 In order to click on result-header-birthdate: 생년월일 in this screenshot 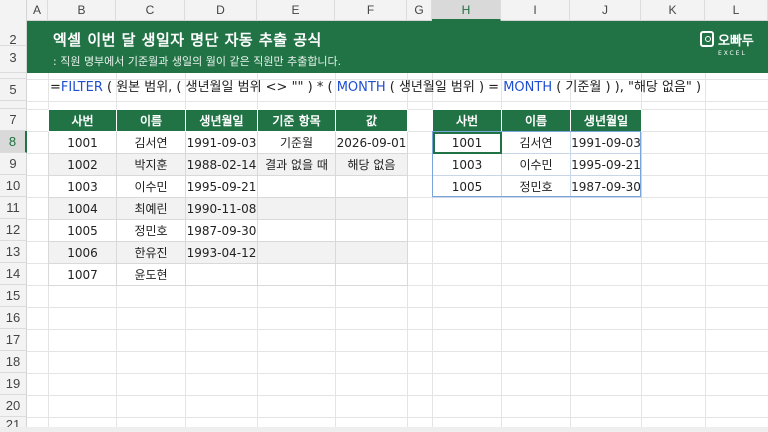, I will do `click(606, 120)`.